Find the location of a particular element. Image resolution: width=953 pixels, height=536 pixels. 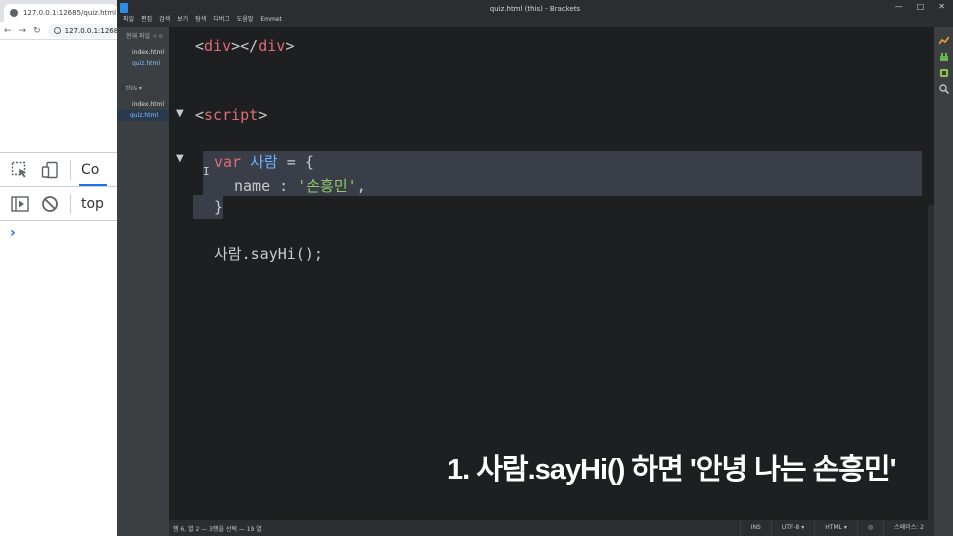

lint-status-icon: ◎ is located at coordinates (869, 528).